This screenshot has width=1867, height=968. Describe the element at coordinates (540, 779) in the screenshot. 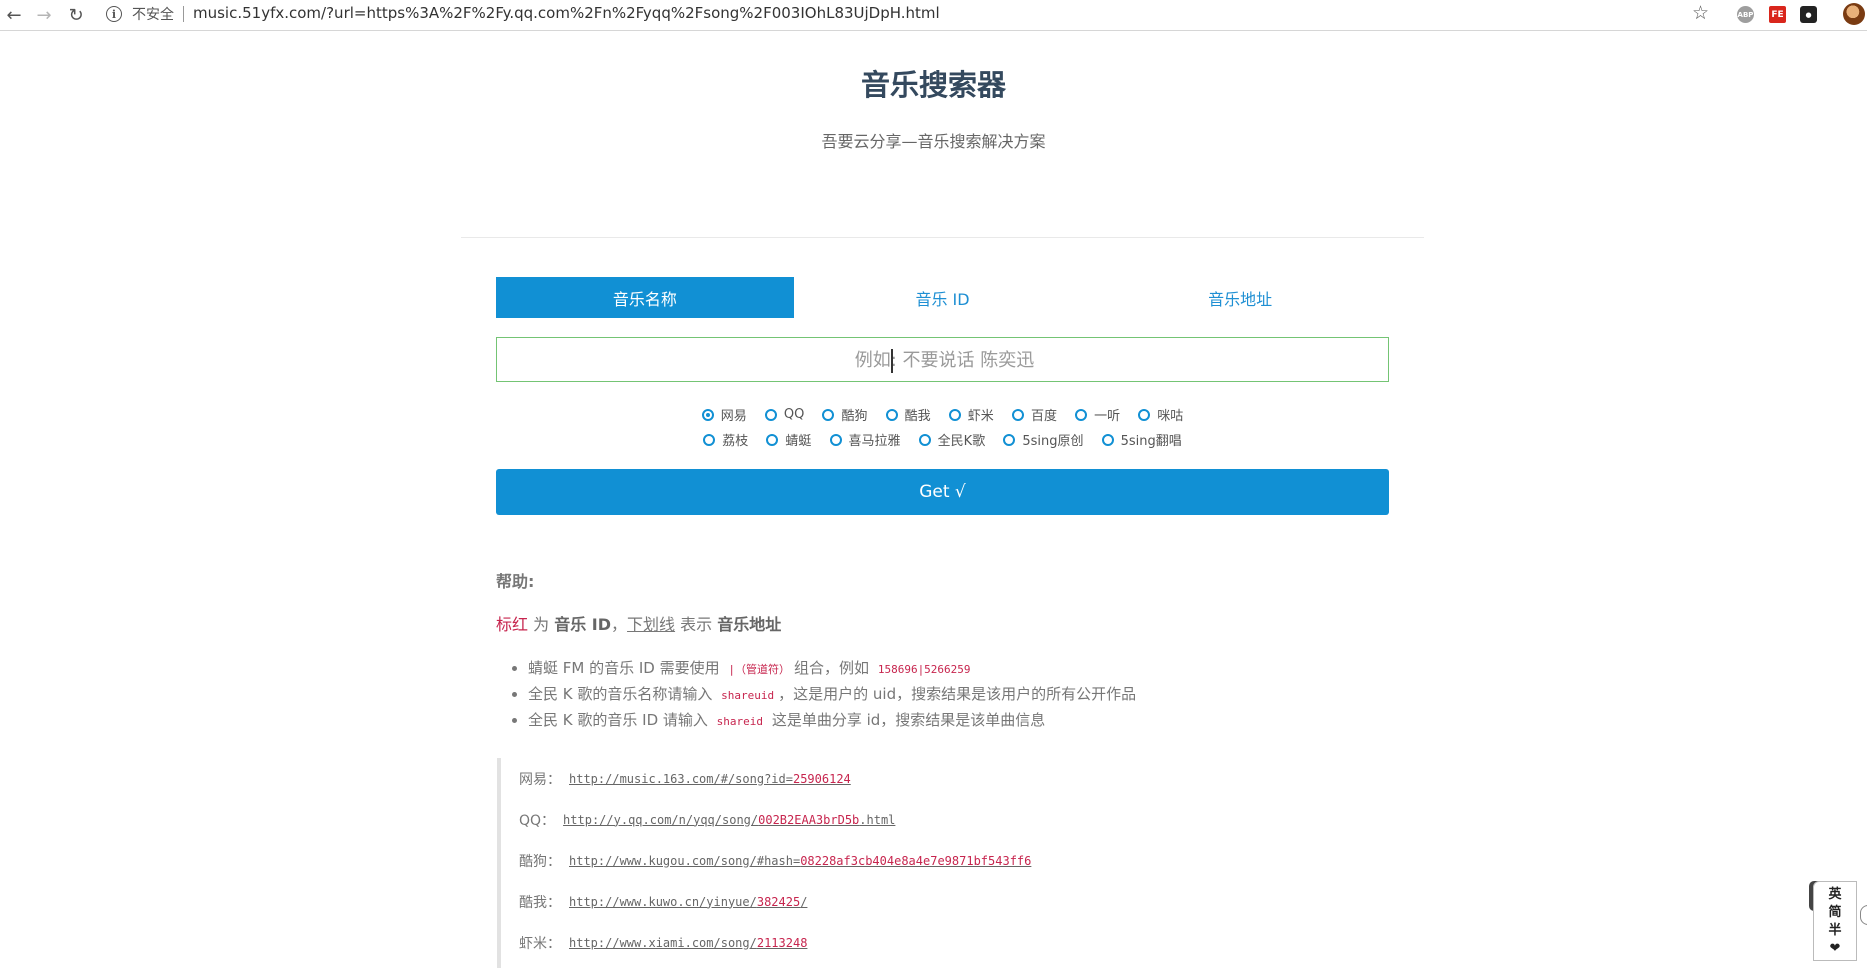

I see `example-label: 网易：` at that location.